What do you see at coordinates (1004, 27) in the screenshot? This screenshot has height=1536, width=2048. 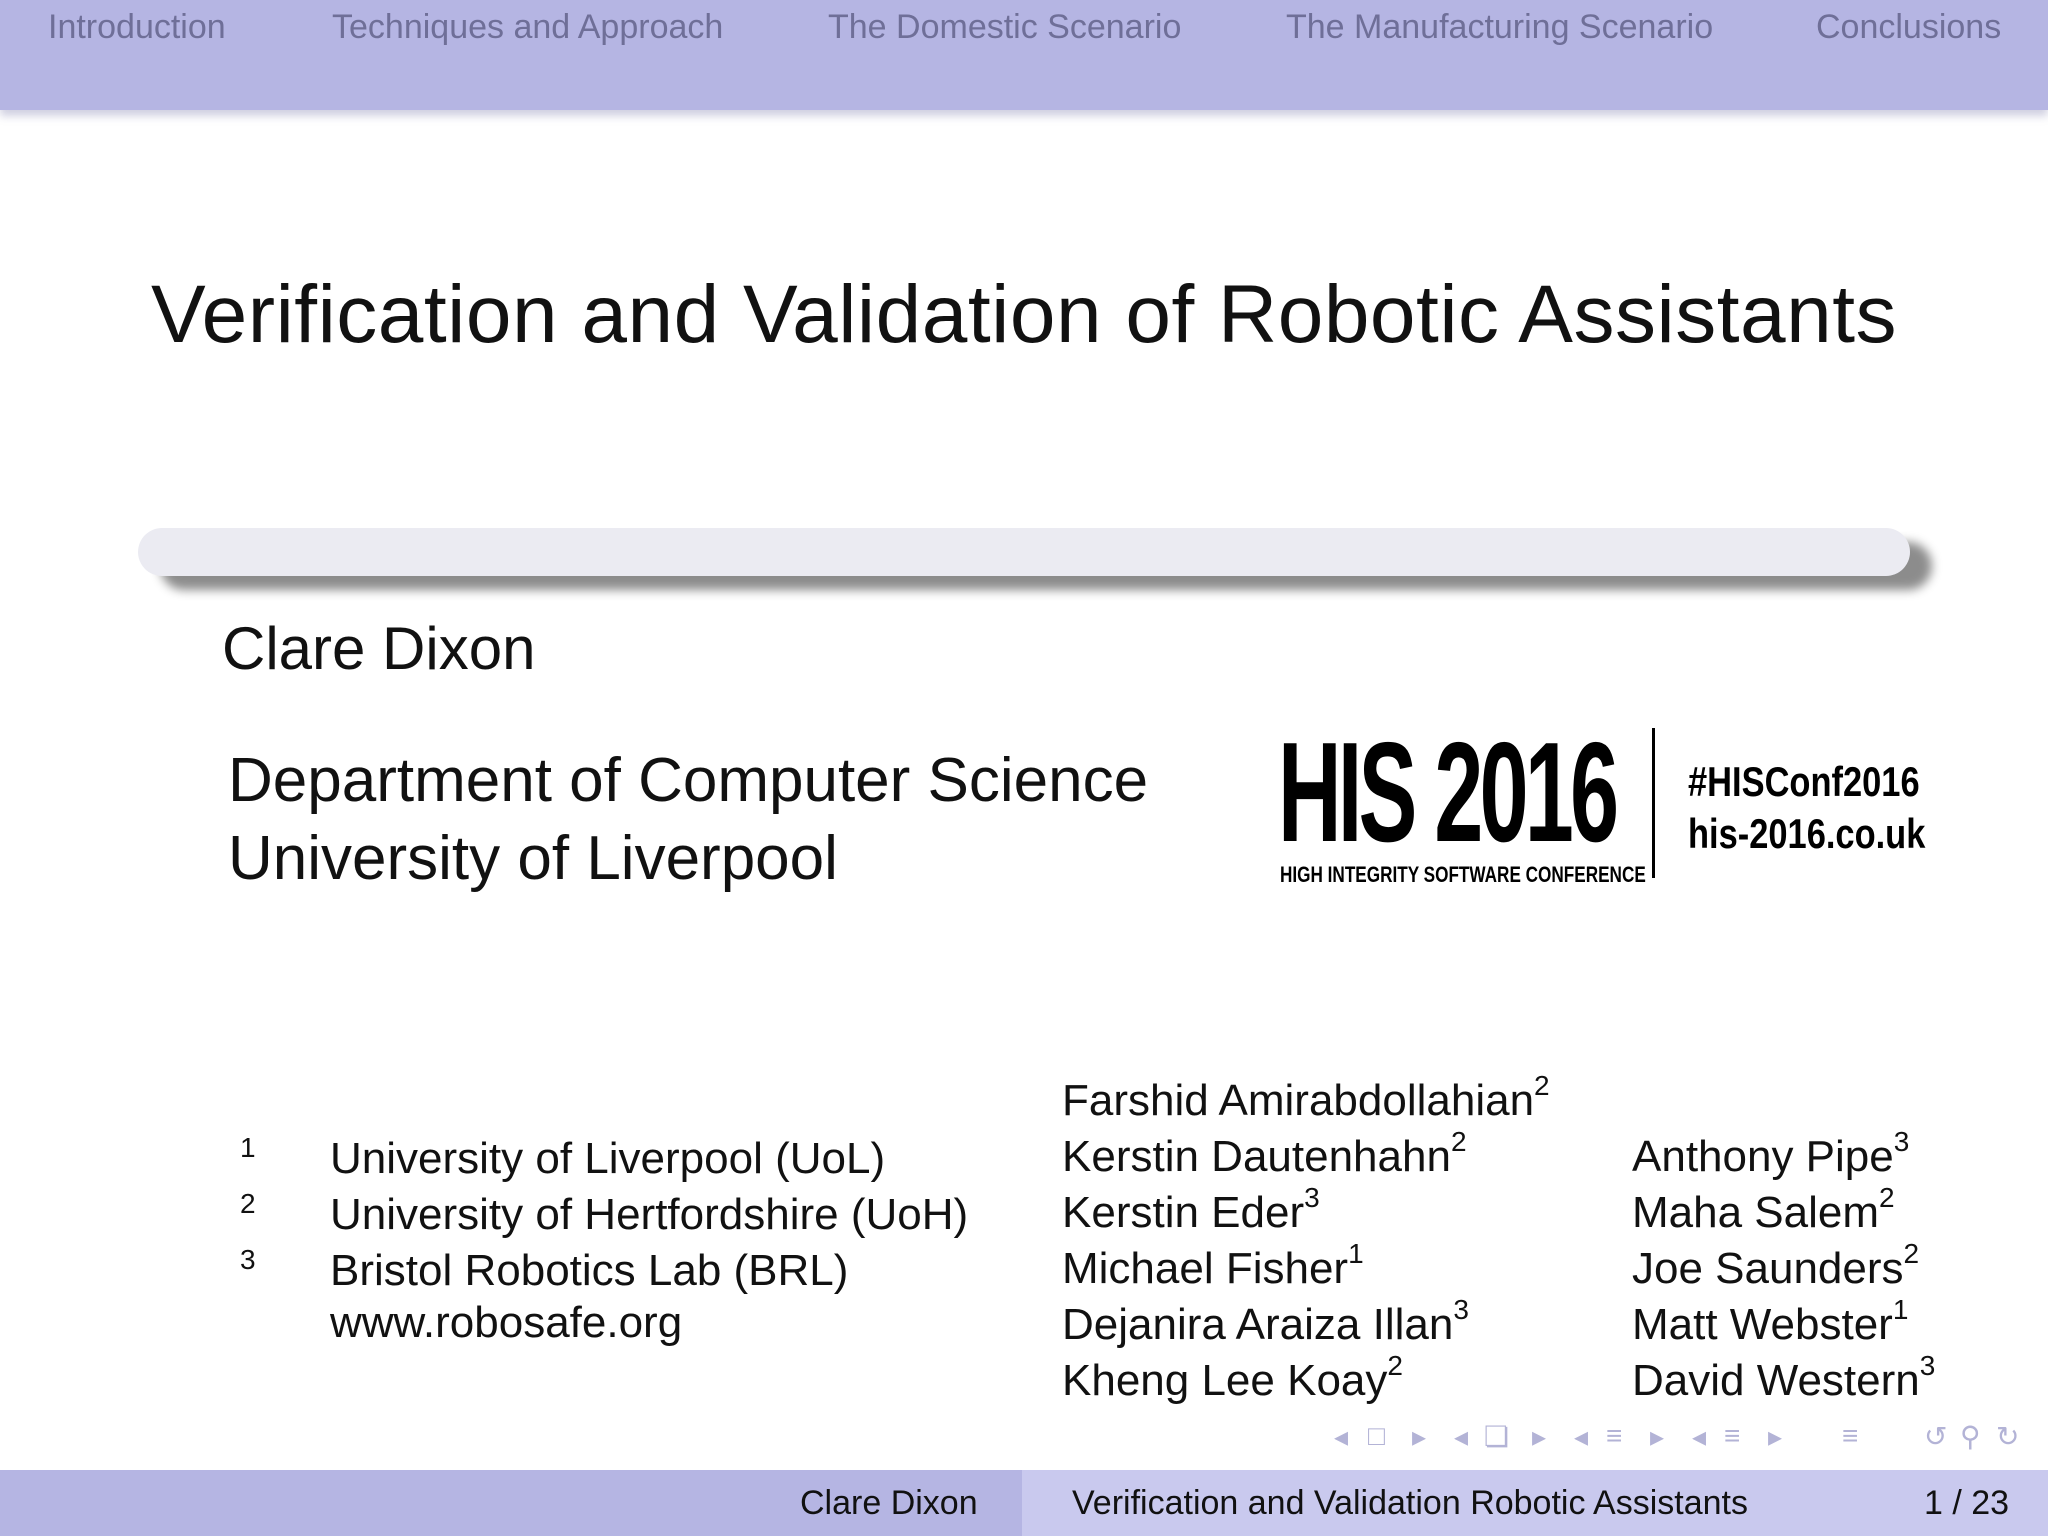 I see `nav-domestic-scenario: The Domestic Scenario` at bounding box center [1004, 27].